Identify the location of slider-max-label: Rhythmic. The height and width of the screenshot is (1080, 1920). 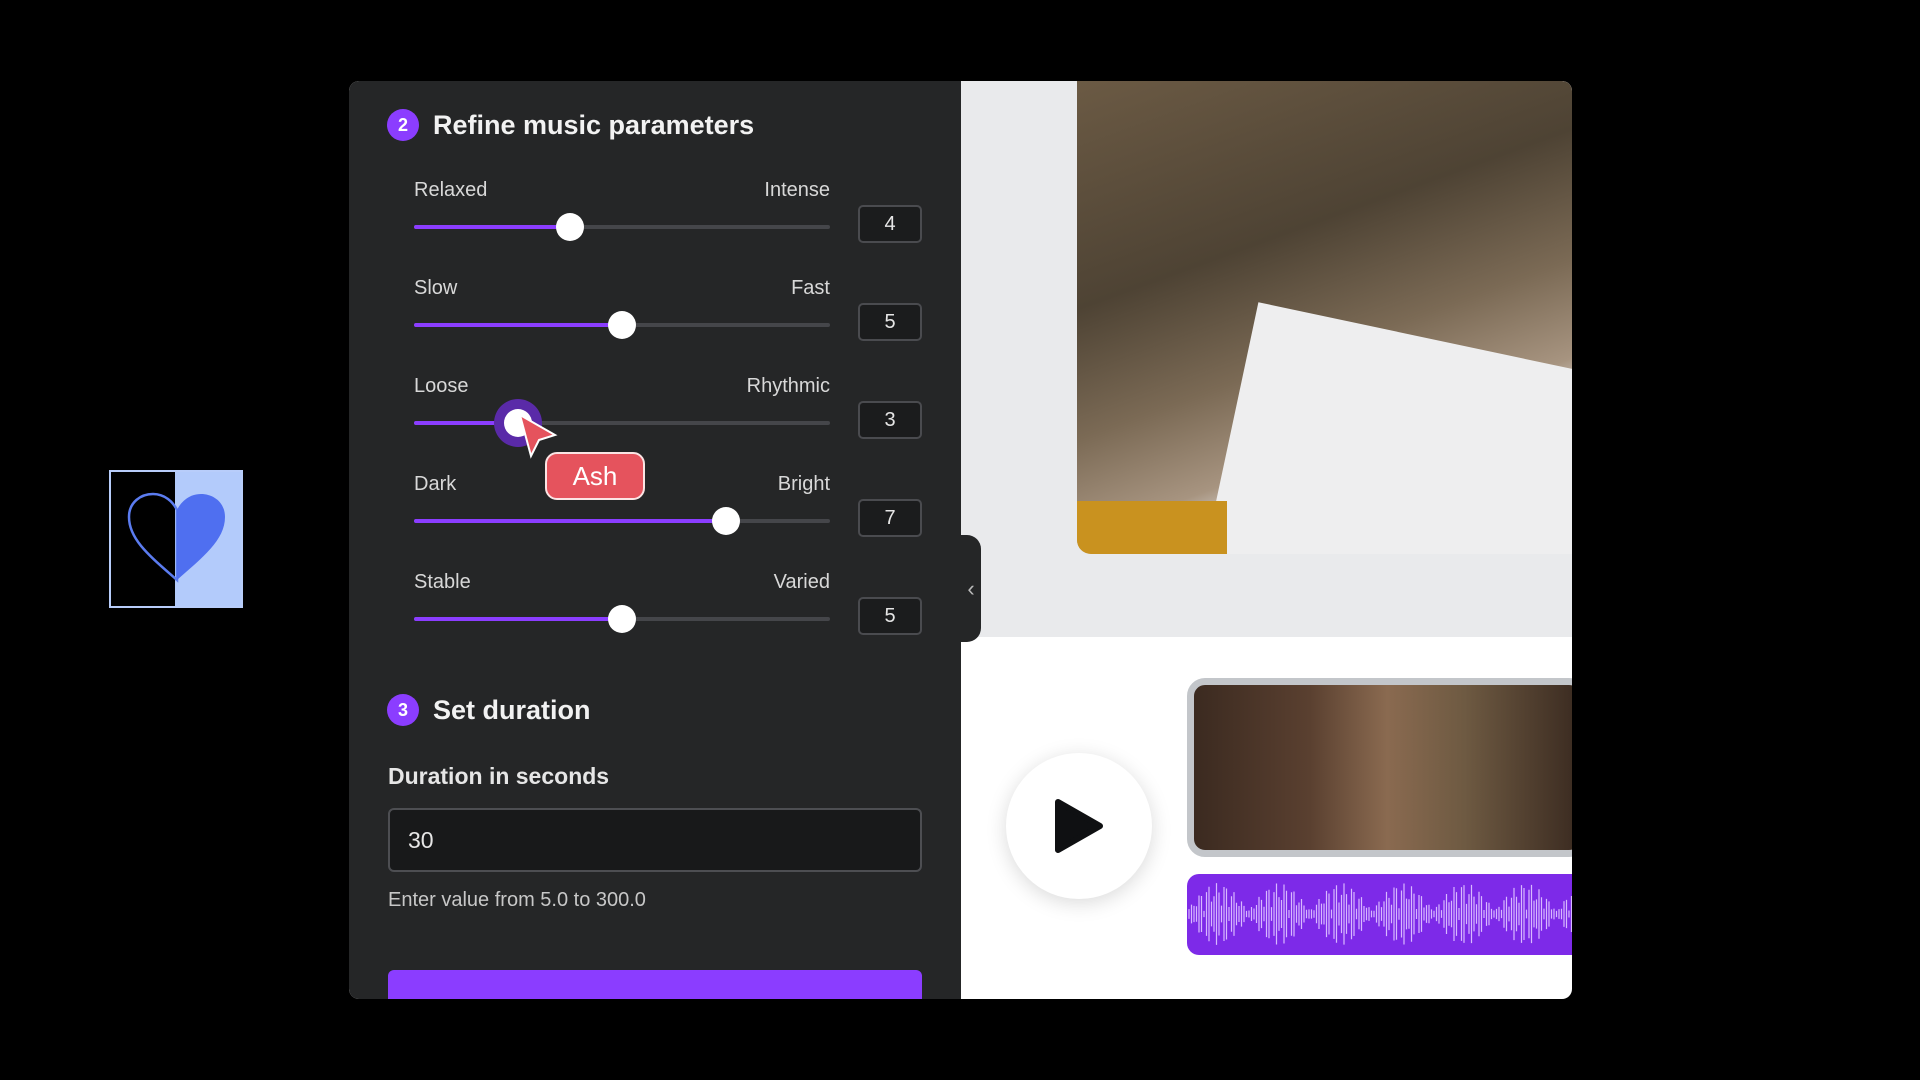
(788, 386).